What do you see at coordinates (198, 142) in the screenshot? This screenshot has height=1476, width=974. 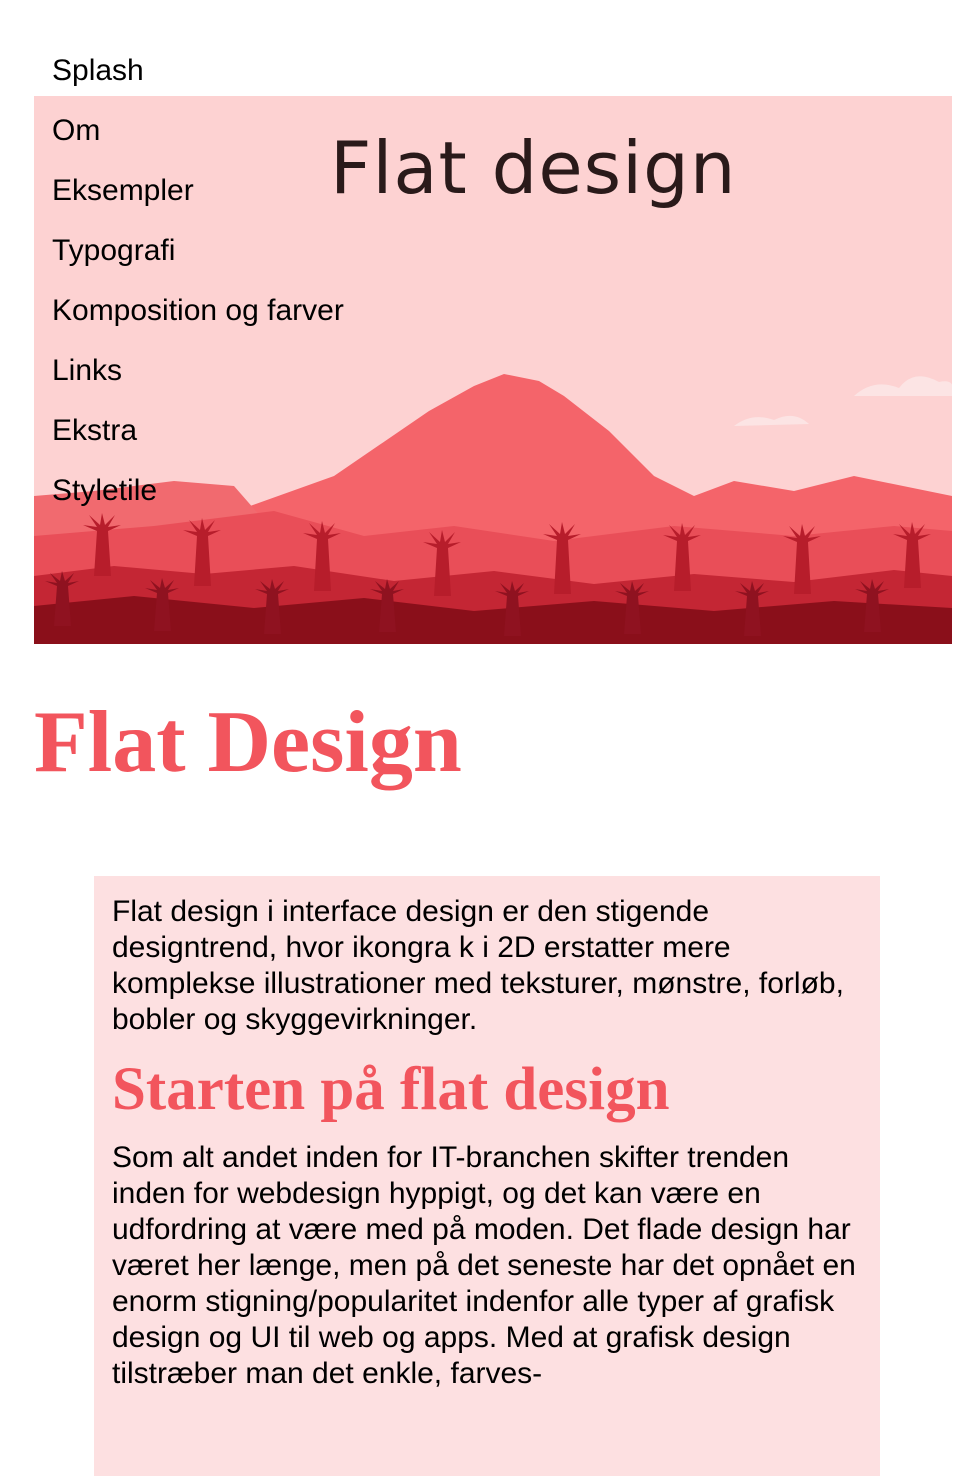 I see `nav-item-om: Om` at bounding box center [198, 142].